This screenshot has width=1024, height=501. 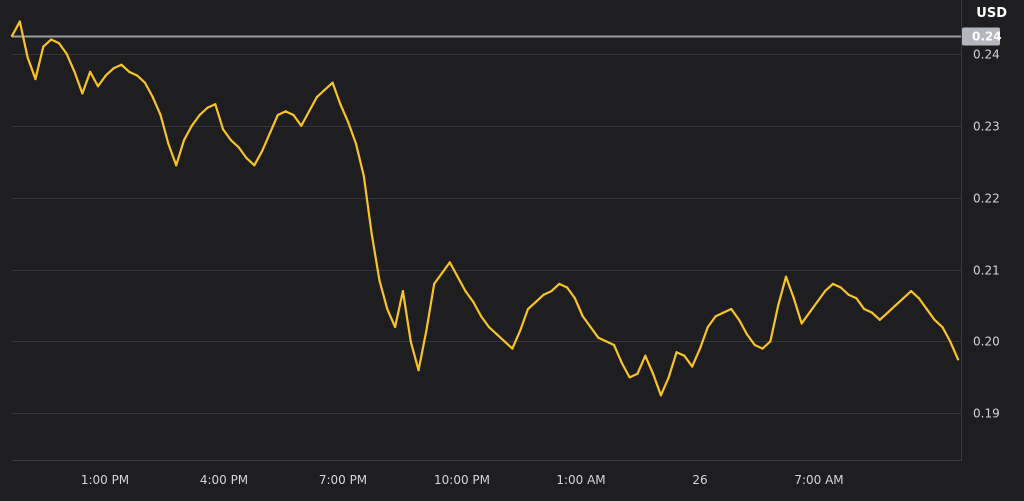 I want to click on x-tick-label: 26, so click(x=699, y=480).